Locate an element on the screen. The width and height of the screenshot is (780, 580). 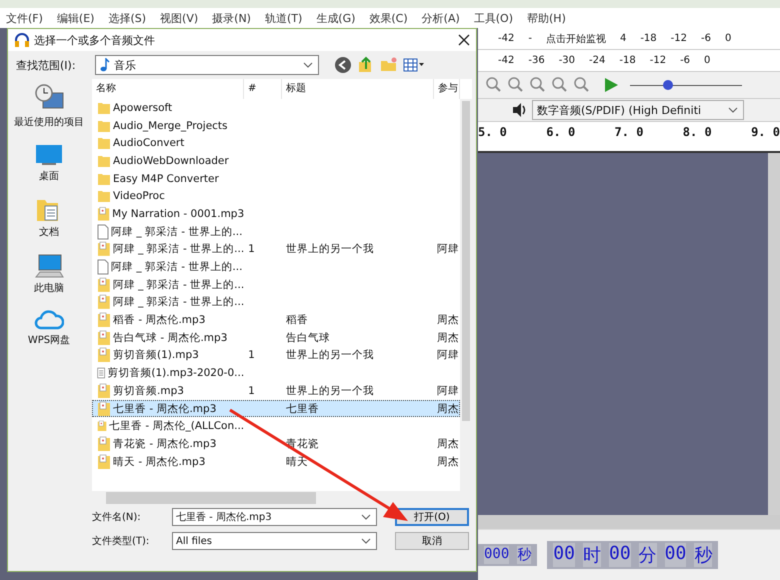
file-row: 剪切音频.mp3 1 世界上的另一个我 阿肆 is located at coordinates (276, 391).